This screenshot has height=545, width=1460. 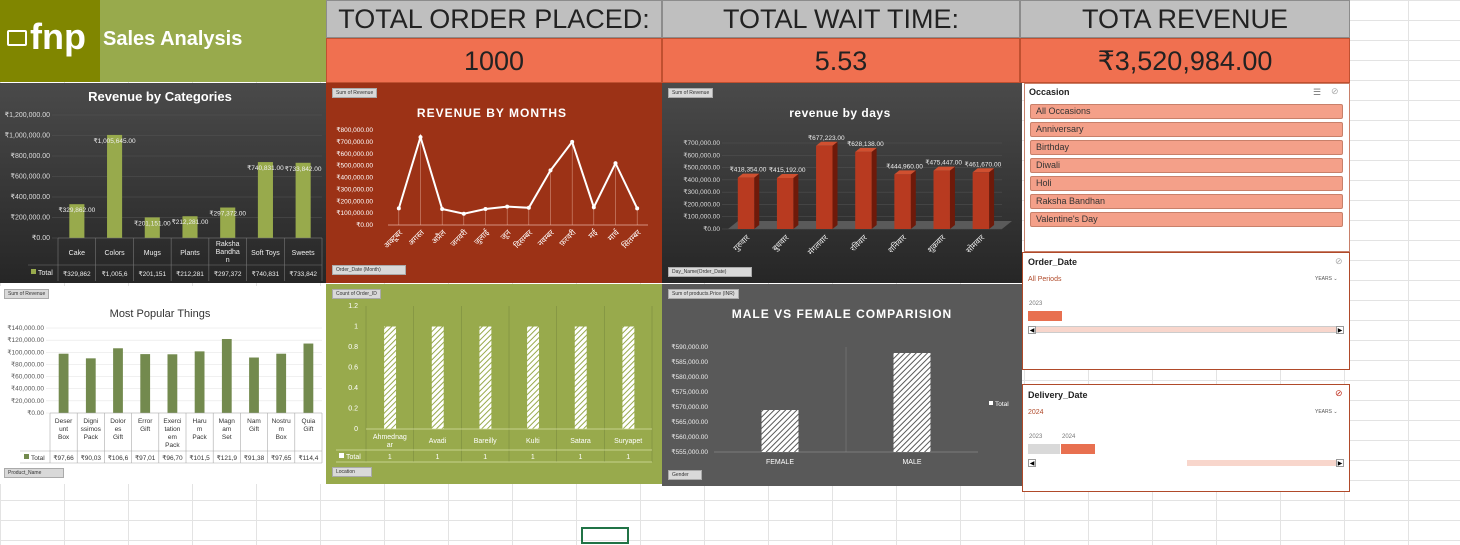 I want to click on period-label: 2024, so click(x=1036, y=412).